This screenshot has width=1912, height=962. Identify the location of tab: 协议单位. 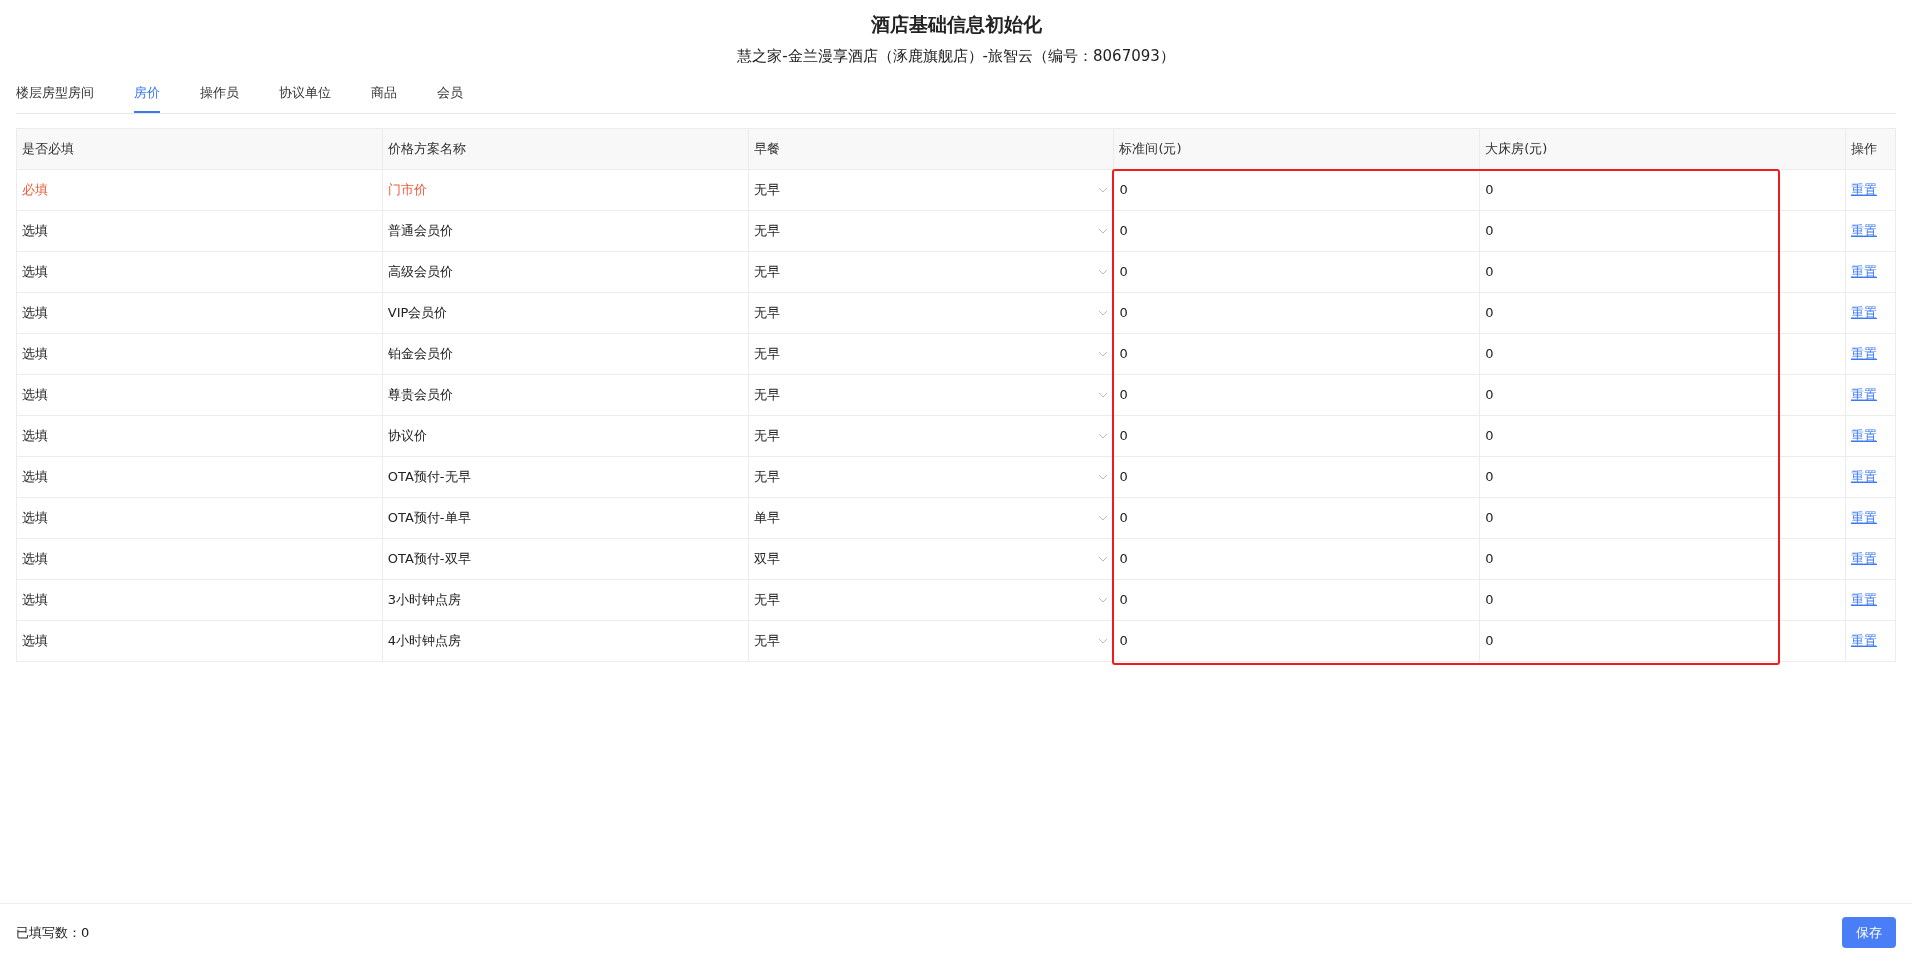
(305, 95).